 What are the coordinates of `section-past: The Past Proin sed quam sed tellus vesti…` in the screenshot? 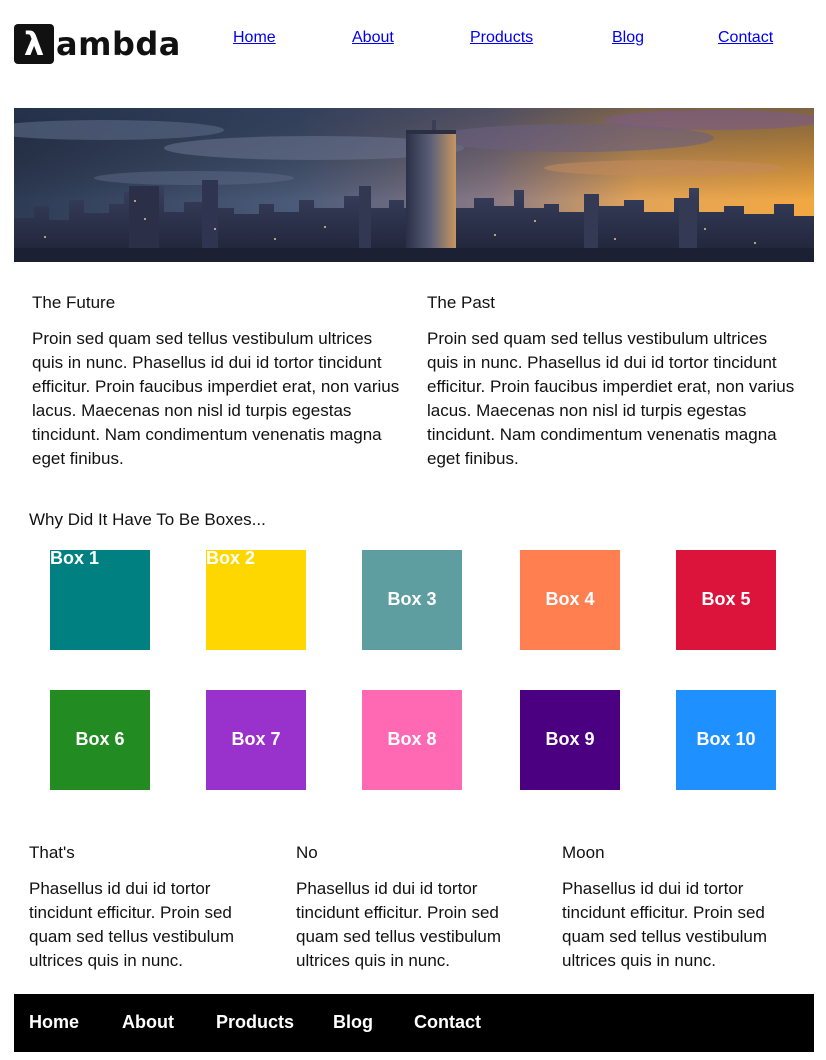 It's located at (612, 381).